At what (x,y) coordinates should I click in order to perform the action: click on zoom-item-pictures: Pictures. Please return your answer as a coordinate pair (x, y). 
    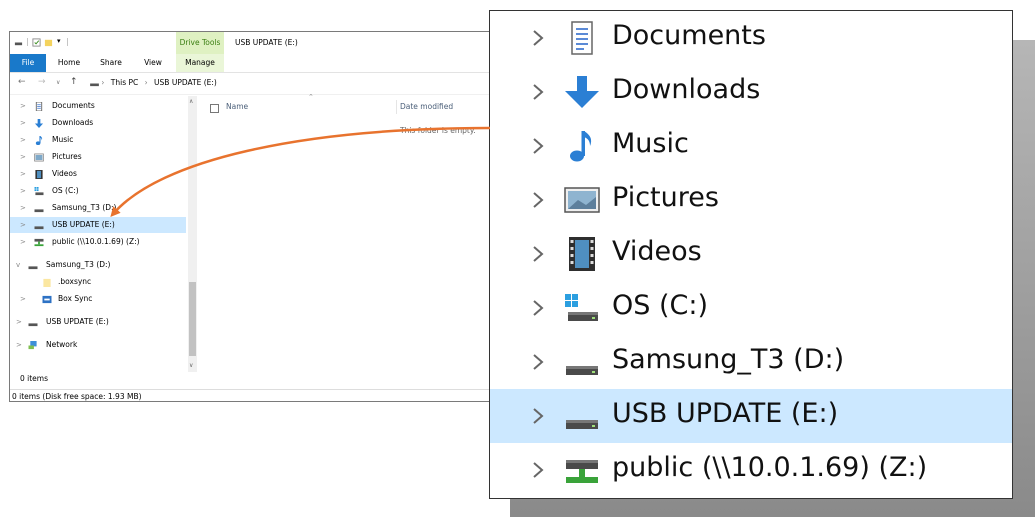
    Looking at the image, I should click on (751, 200).